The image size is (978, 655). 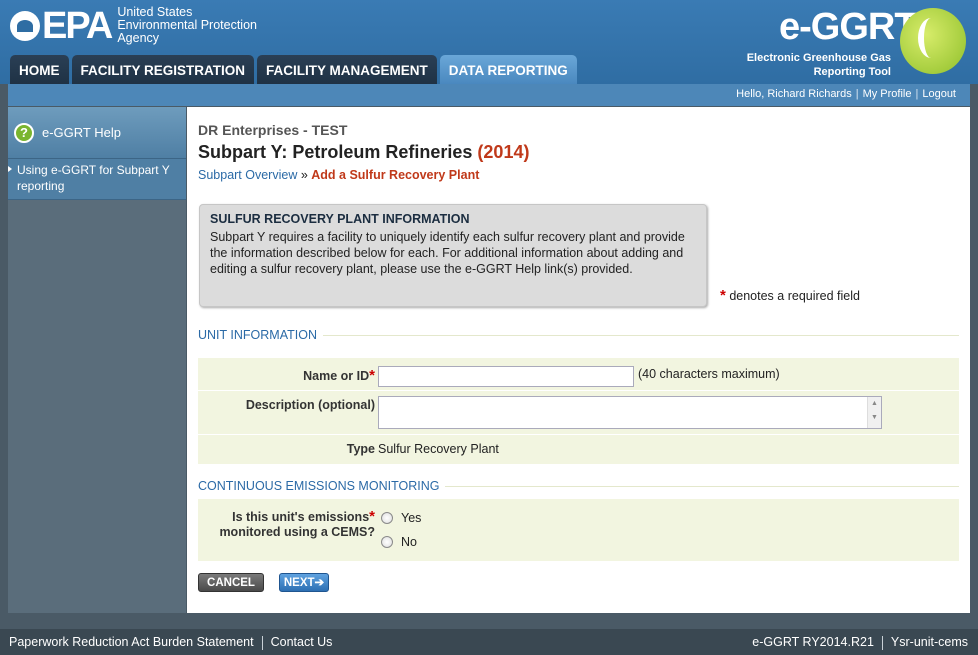 What do you see at coordinates (247, 175) in the screenshot?
I see `breadcrumb-subpart-overview: Subpart Overview` at bounding box center [247, 175].